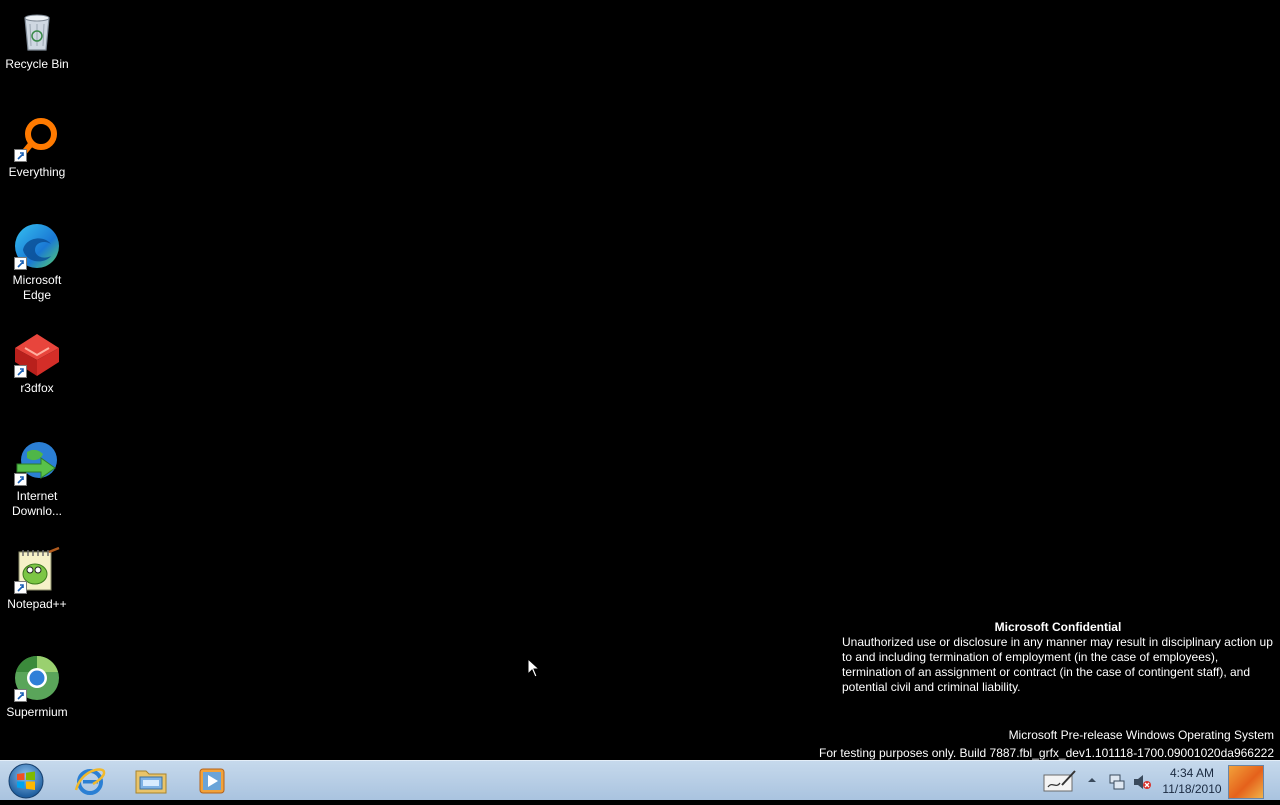 The width and height of the screenshot is (1280, 805). I want to click on taskbar-internet-explorer, so click(90, 781).